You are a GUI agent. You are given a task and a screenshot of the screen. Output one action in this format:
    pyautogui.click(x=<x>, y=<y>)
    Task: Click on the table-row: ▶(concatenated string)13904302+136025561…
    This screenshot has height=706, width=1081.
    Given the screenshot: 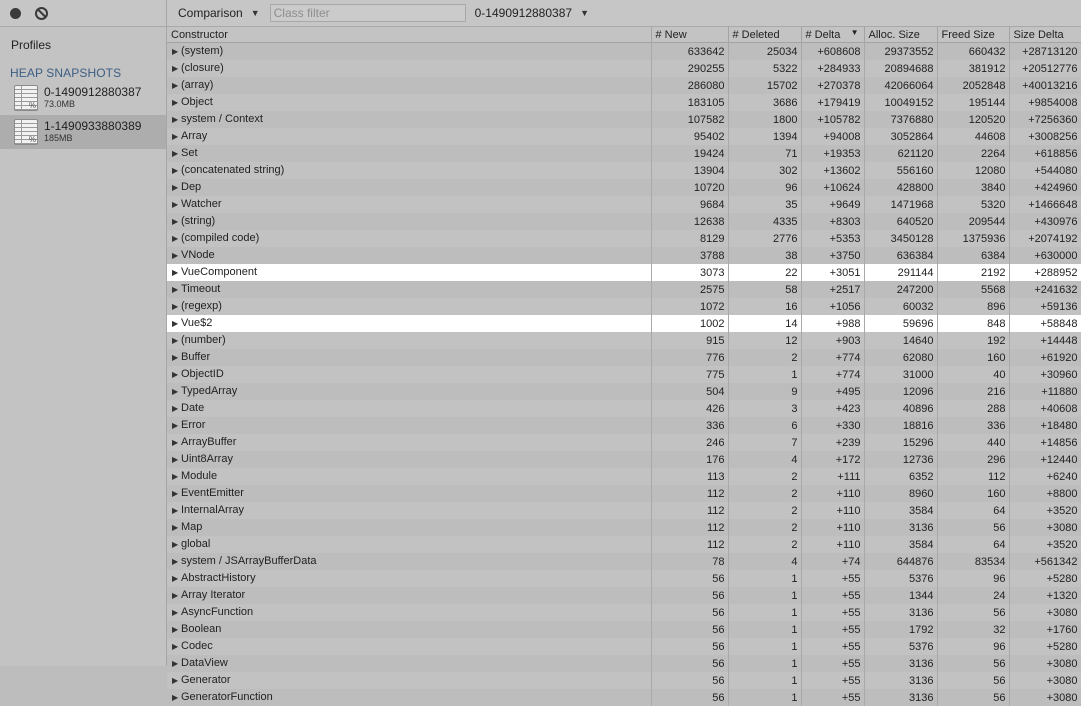 What is the action you would take?
    pyautogui.click(x=624, y=170)
    